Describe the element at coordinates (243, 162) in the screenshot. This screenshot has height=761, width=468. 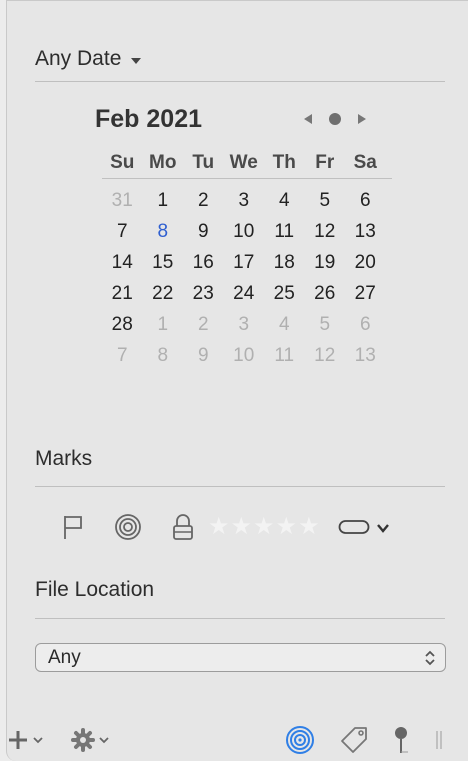
I see `weekday-header: We` at that location.